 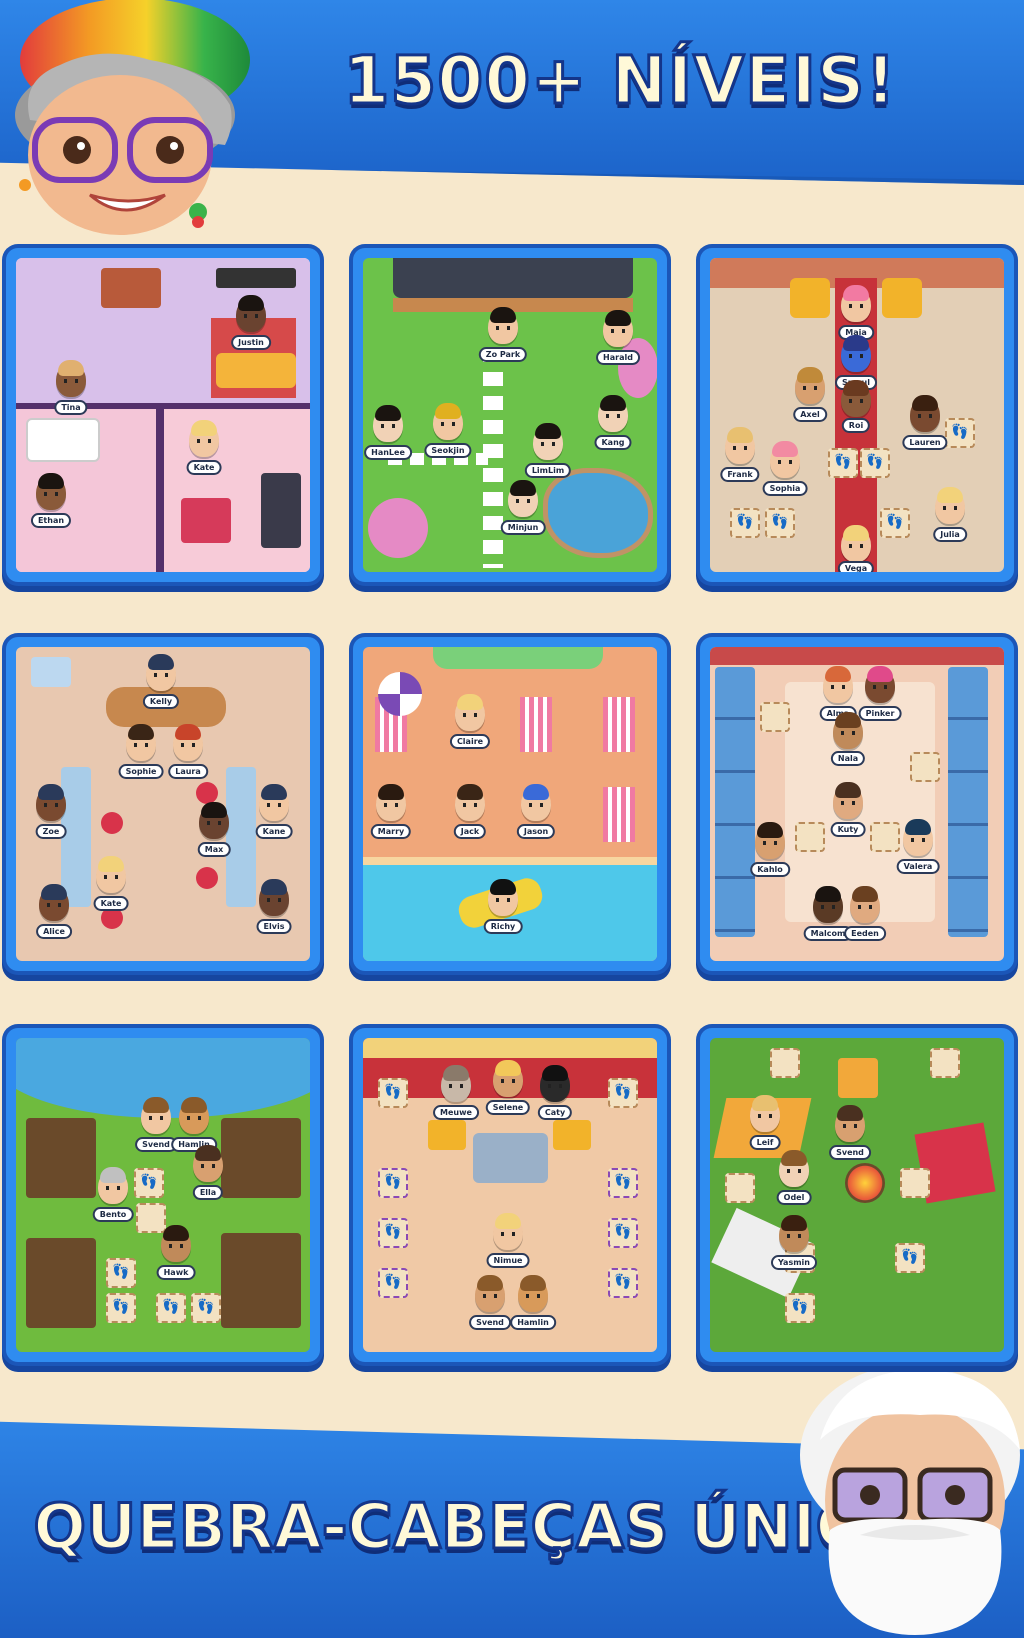 What do you see at coordinates (510, 1195) in the screenshot?
I see `level-card-throne-hall: Meuwe Selene Caty Nimue Svend Hamlin` at bounding box center [510, 1195].